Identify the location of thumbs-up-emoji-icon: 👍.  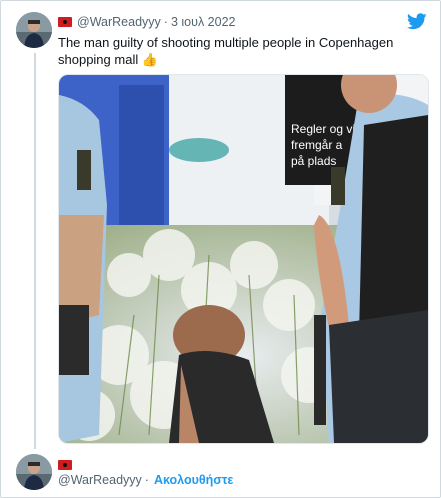
(150, 59).